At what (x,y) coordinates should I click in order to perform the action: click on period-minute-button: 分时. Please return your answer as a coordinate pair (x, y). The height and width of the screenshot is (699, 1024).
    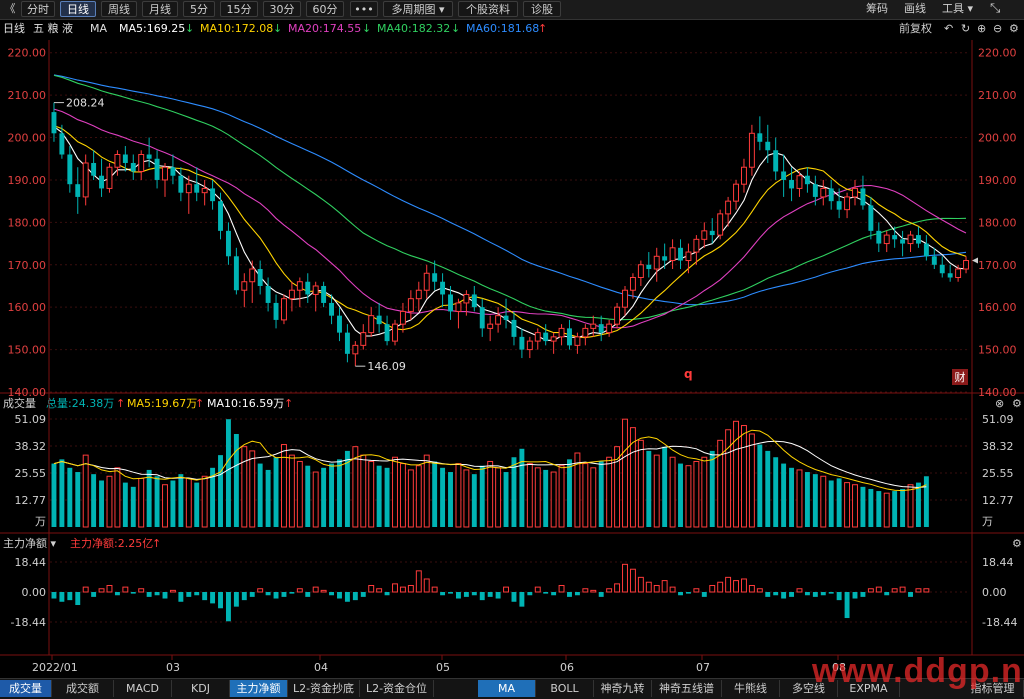
    Looking at the image, I should click on (38, 9).